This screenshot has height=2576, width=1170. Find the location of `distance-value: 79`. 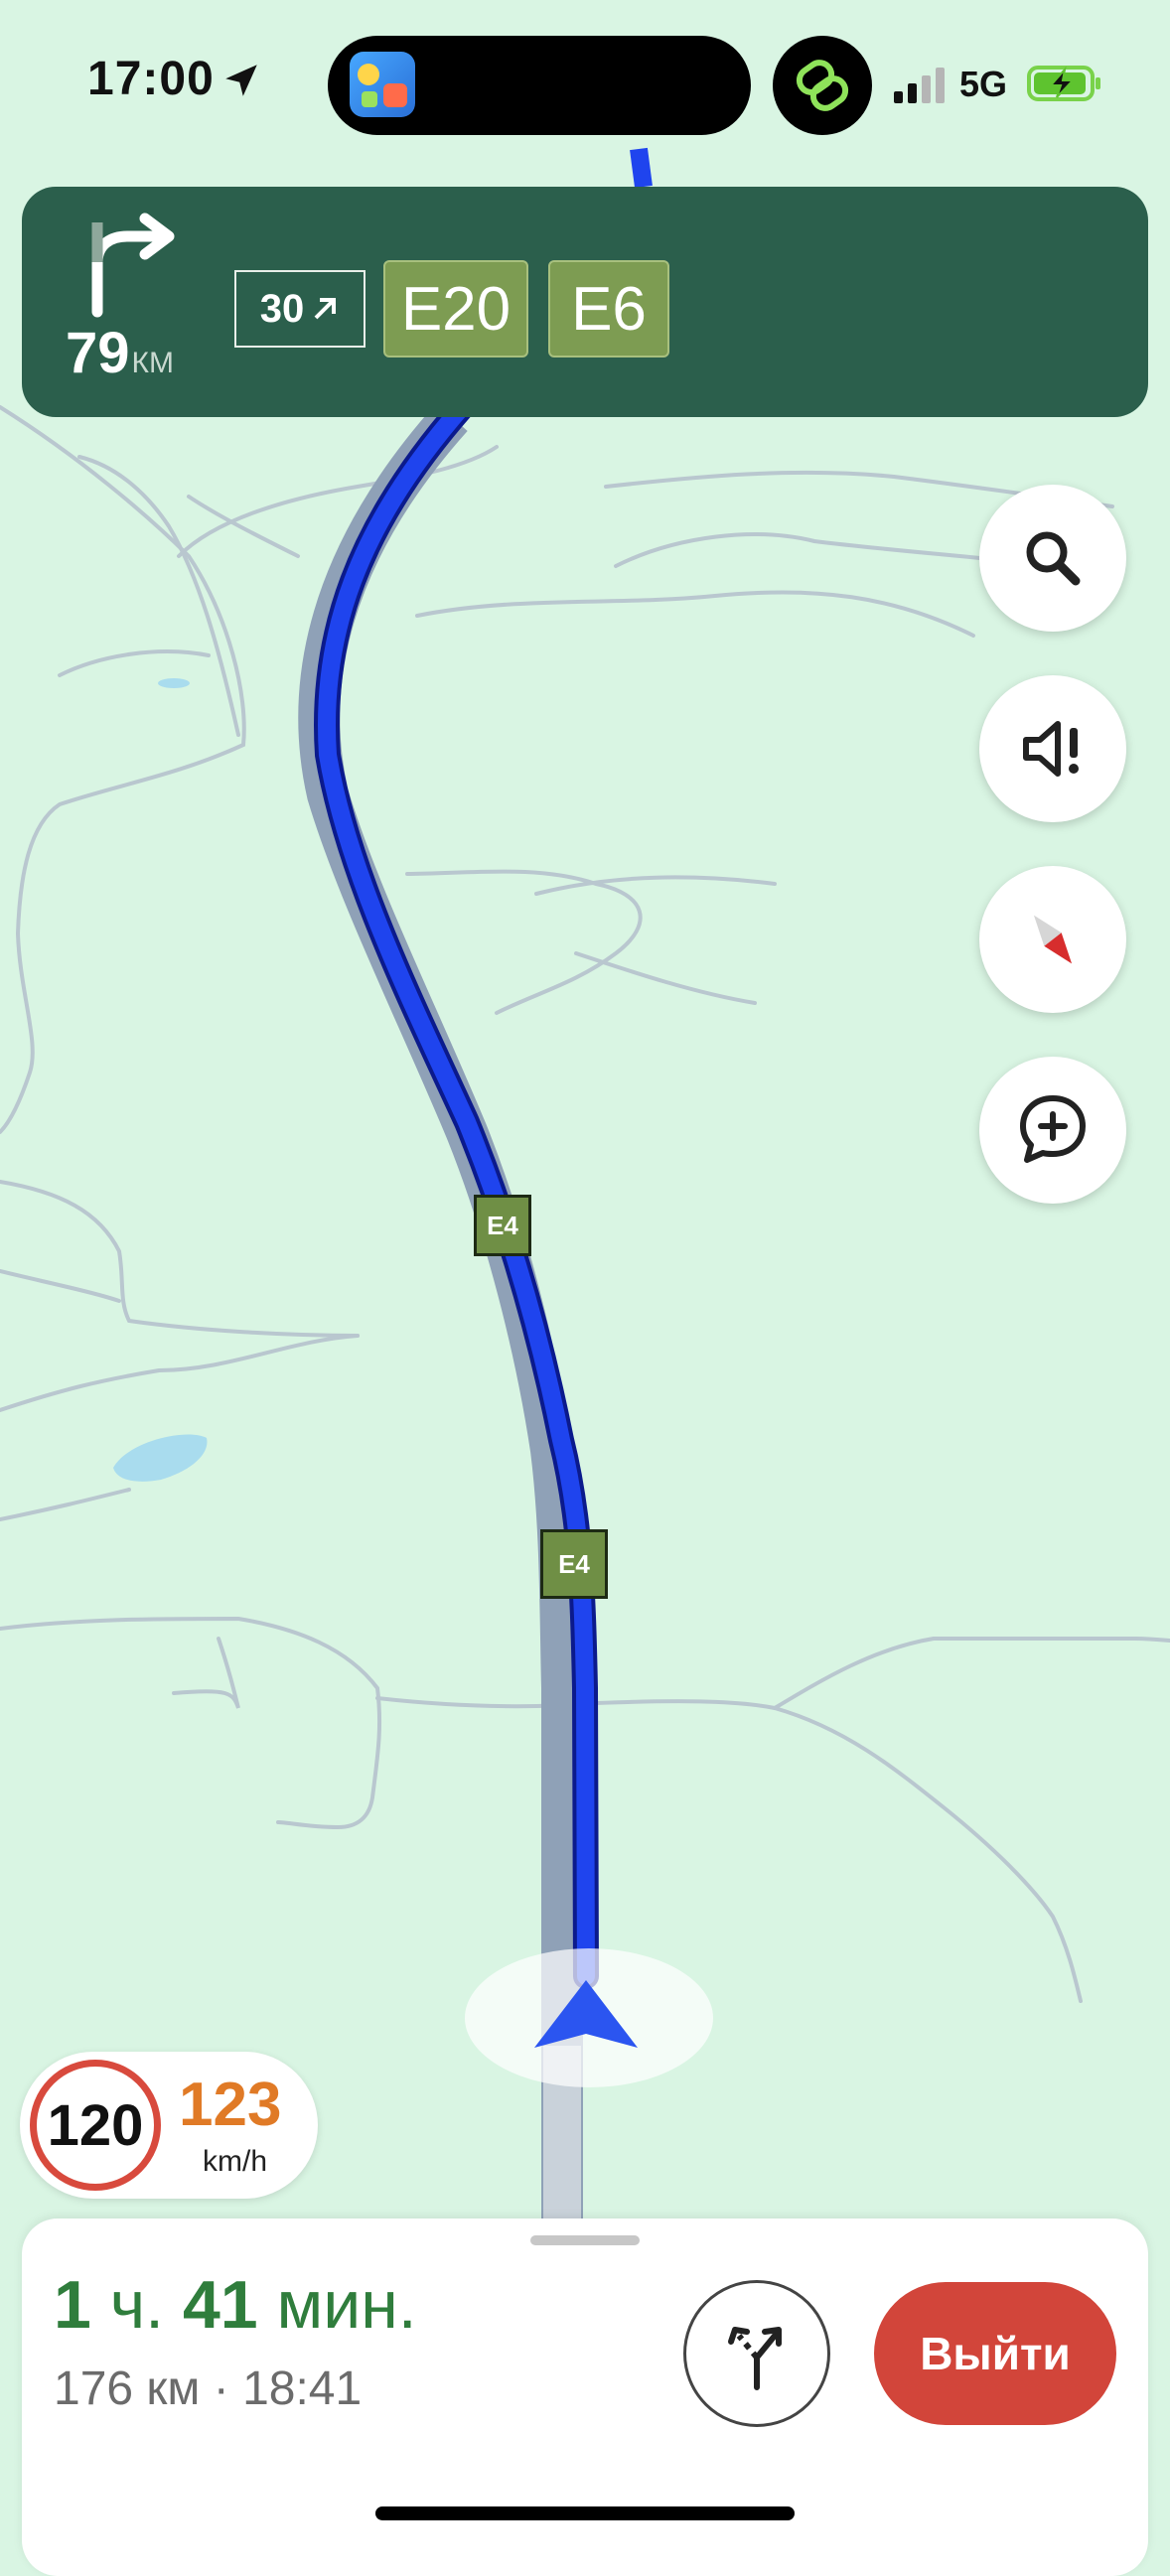

distance-value: 79 is located at coordinates (98, 353).